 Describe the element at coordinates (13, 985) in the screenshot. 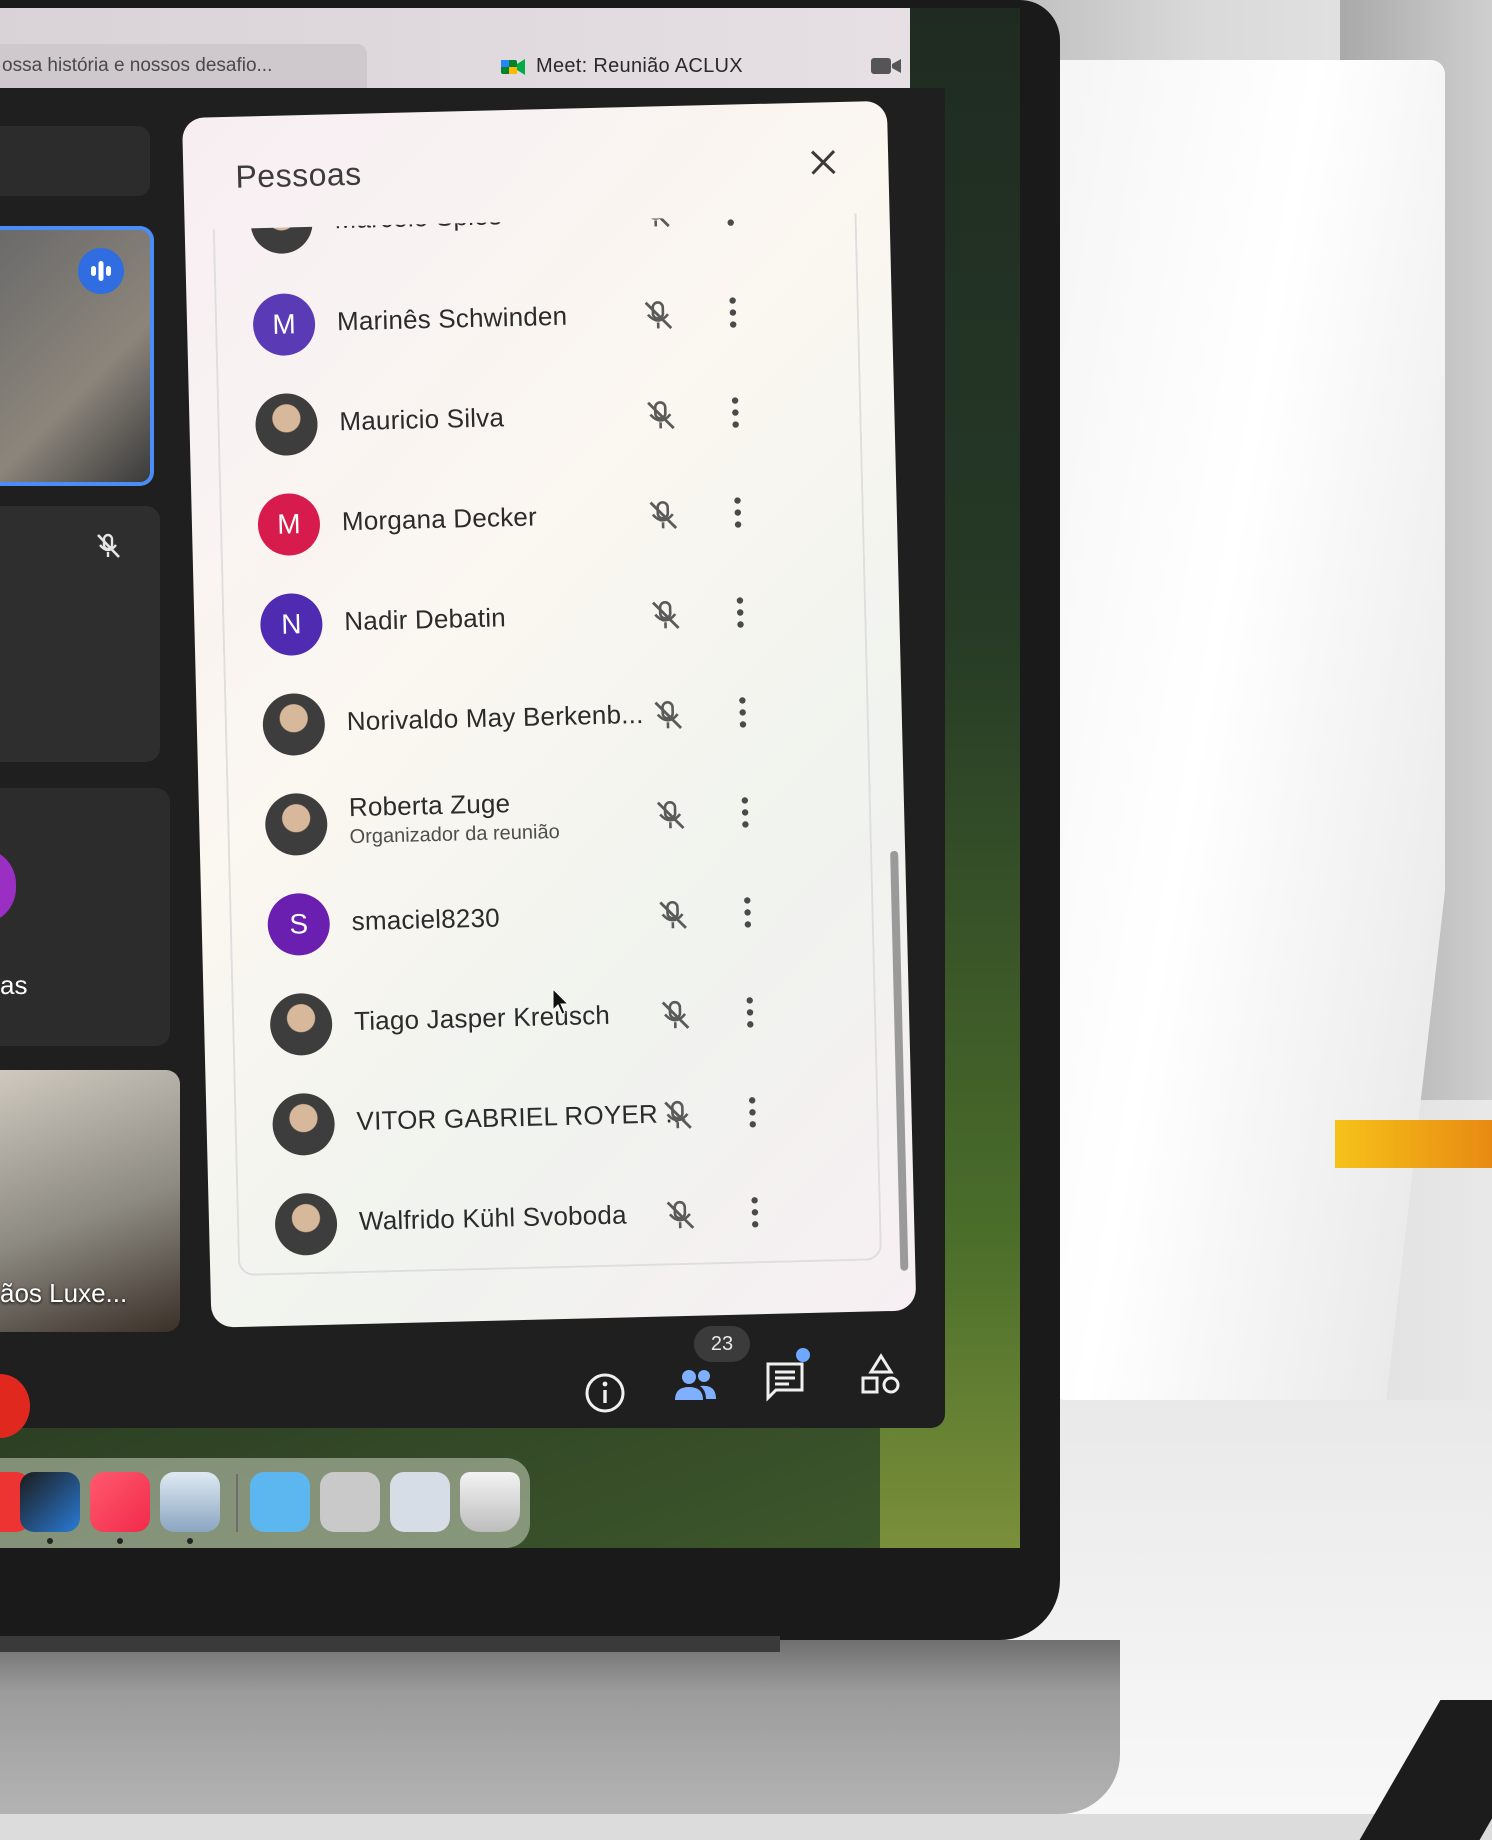

I see `tile-participant-name: as` at that location.